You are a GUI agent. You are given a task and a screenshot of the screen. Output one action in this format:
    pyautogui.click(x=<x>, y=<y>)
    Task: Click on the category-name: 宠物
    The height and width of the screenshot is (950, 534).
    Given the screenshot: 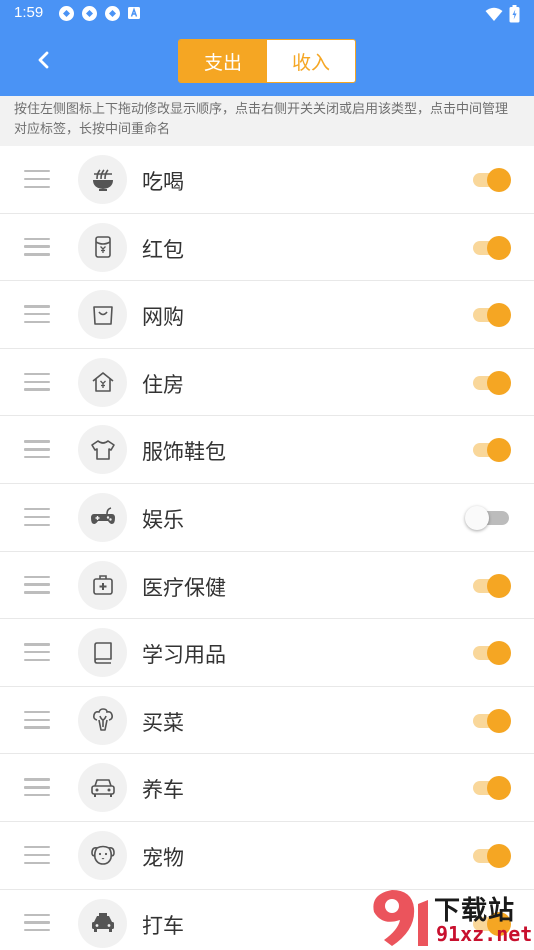 What is the action you would take?
    pyautogui.click(x=163, y=857)
    